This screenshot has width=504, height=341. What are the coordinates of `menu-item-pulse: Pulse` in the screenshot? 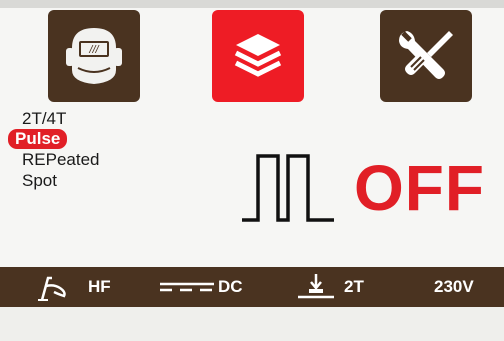 It's located at (38, 139).